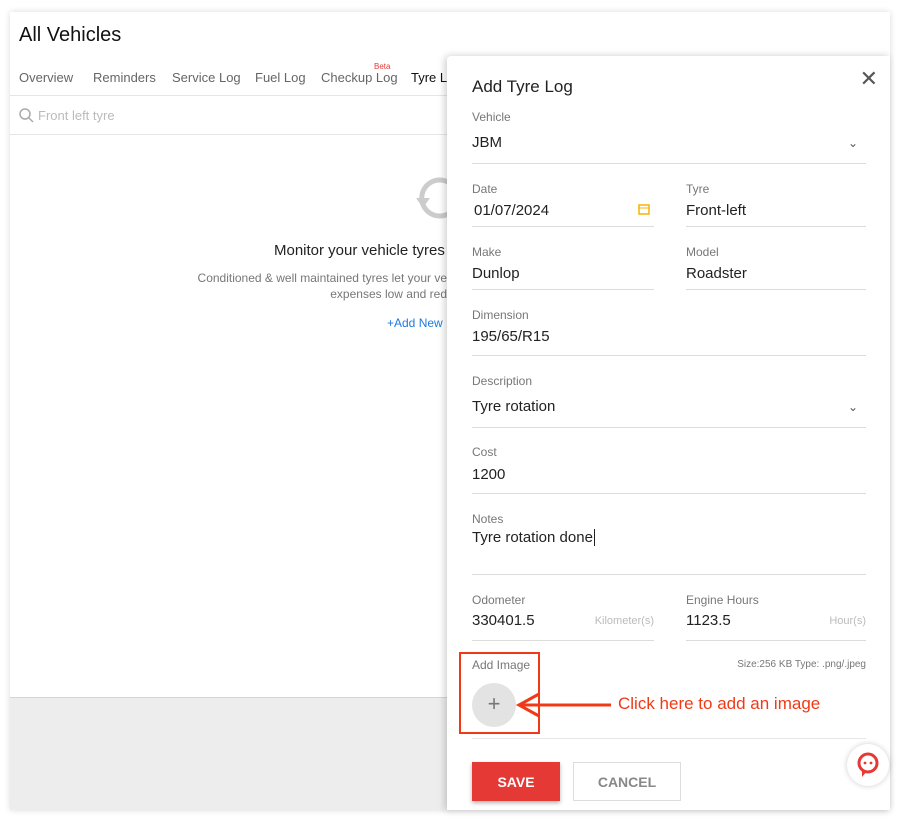 The height and width of the screenshot is (824, 900). Describe the element at coordinates (869, 79) in the screenshot. I see `close-icon: ✕` at that location.